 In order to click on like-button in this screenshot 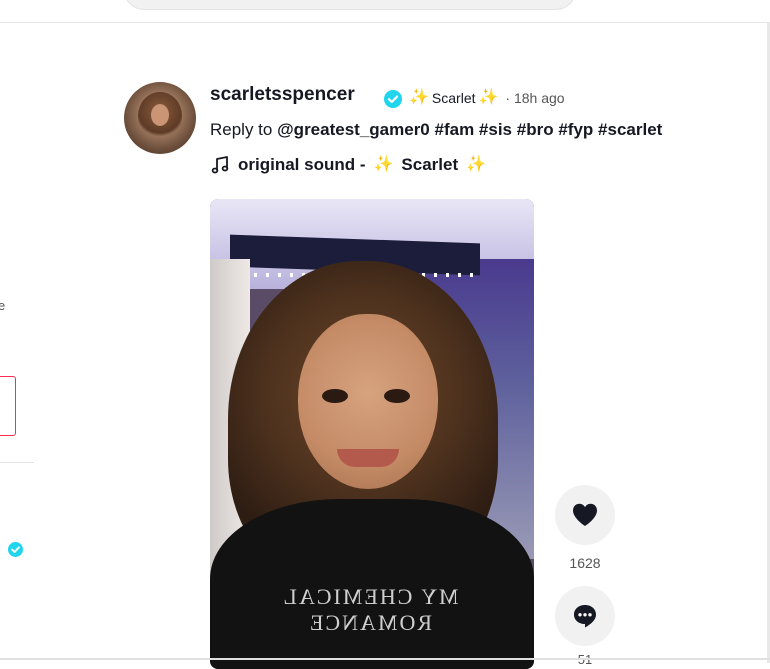, I will do `click(585, 515)`.